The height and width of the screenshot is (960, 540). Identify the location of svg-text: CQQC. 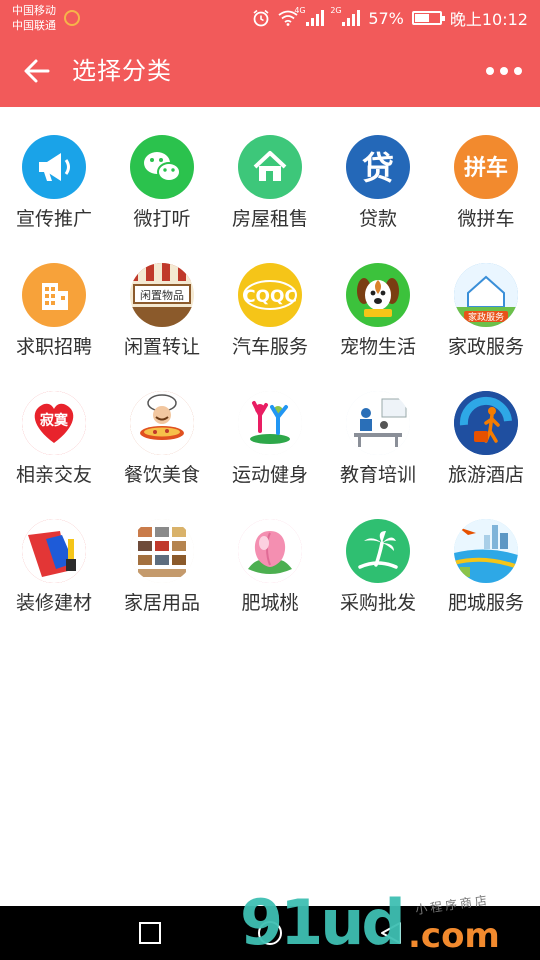
(270, 297).